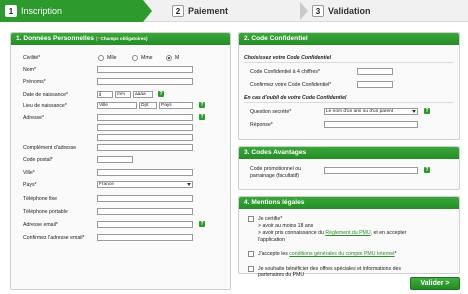  What do you see at coordinates (349, 153) in the screenshot?
I see `panel-title: 3. Codes Avantages` at bounding box center [349, 153].